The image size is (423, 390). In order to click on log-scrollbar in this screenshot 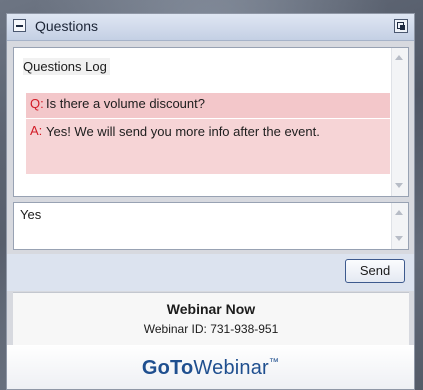, I will do `click(399, 122)`.